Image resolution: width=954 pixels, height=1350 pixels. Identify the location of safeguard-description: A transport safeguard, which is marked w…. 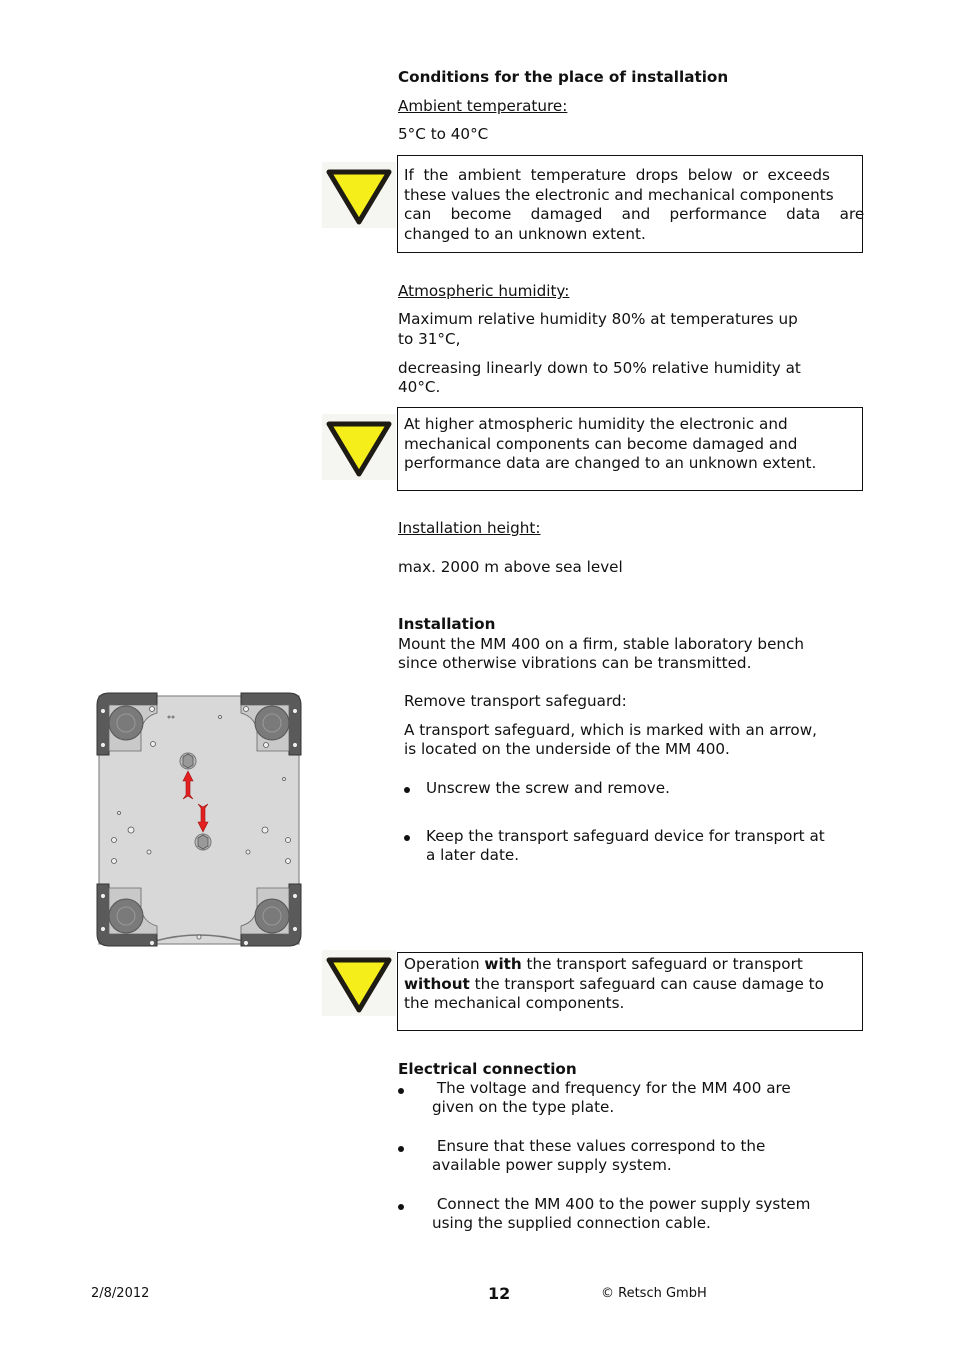
(610, 730).